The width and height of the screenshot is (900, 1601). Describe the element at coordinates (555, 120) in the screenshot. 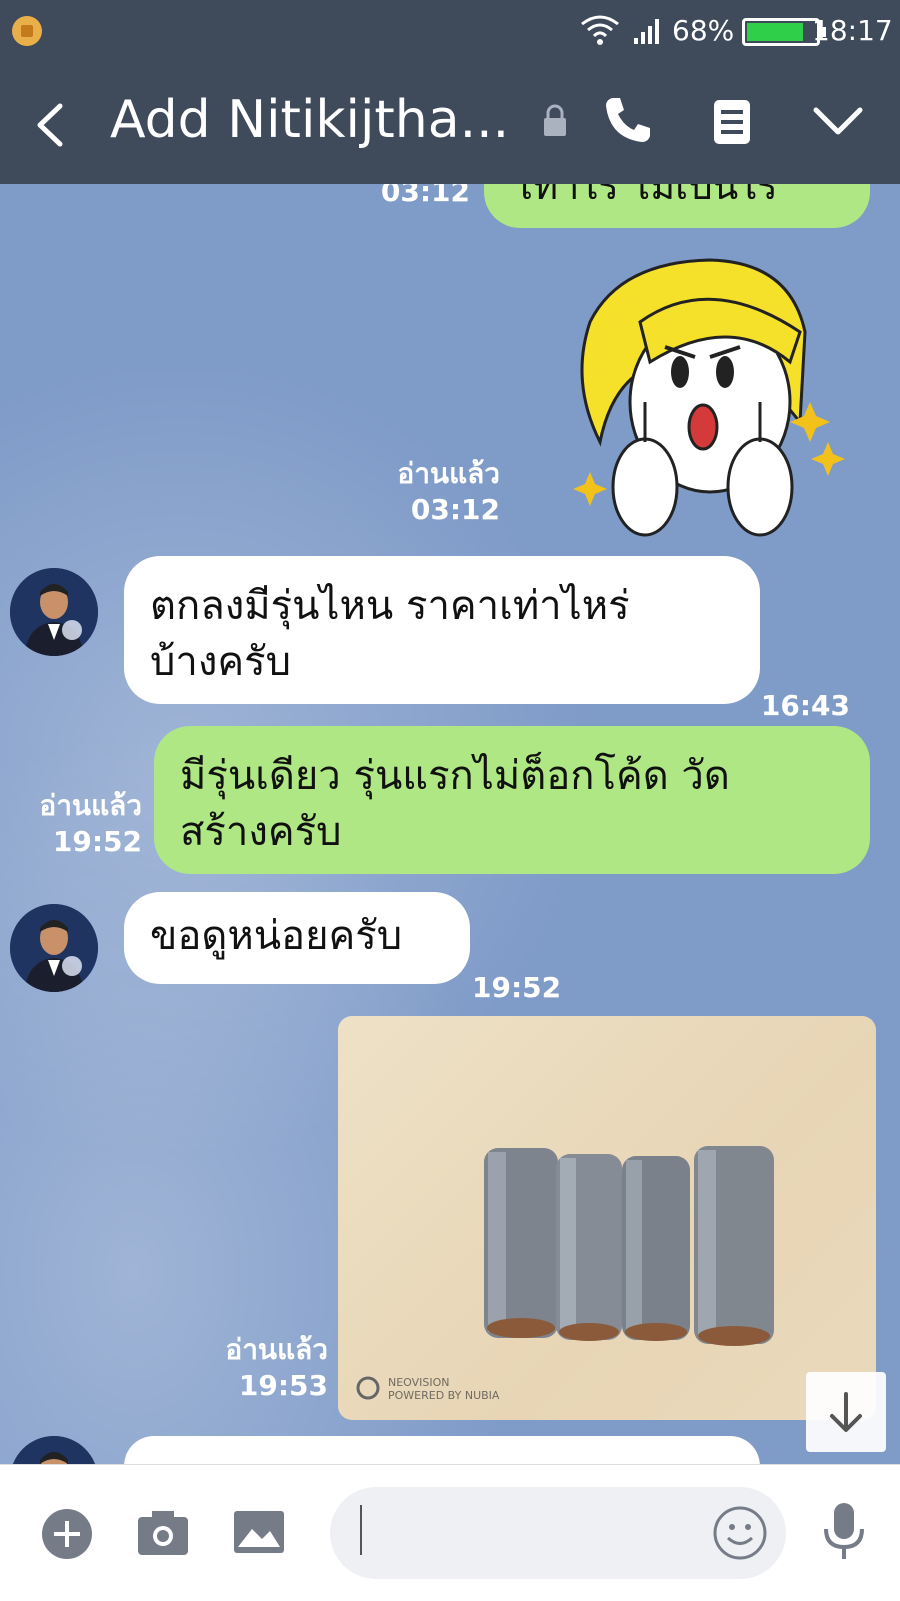

I see `lock-icon` at that location.